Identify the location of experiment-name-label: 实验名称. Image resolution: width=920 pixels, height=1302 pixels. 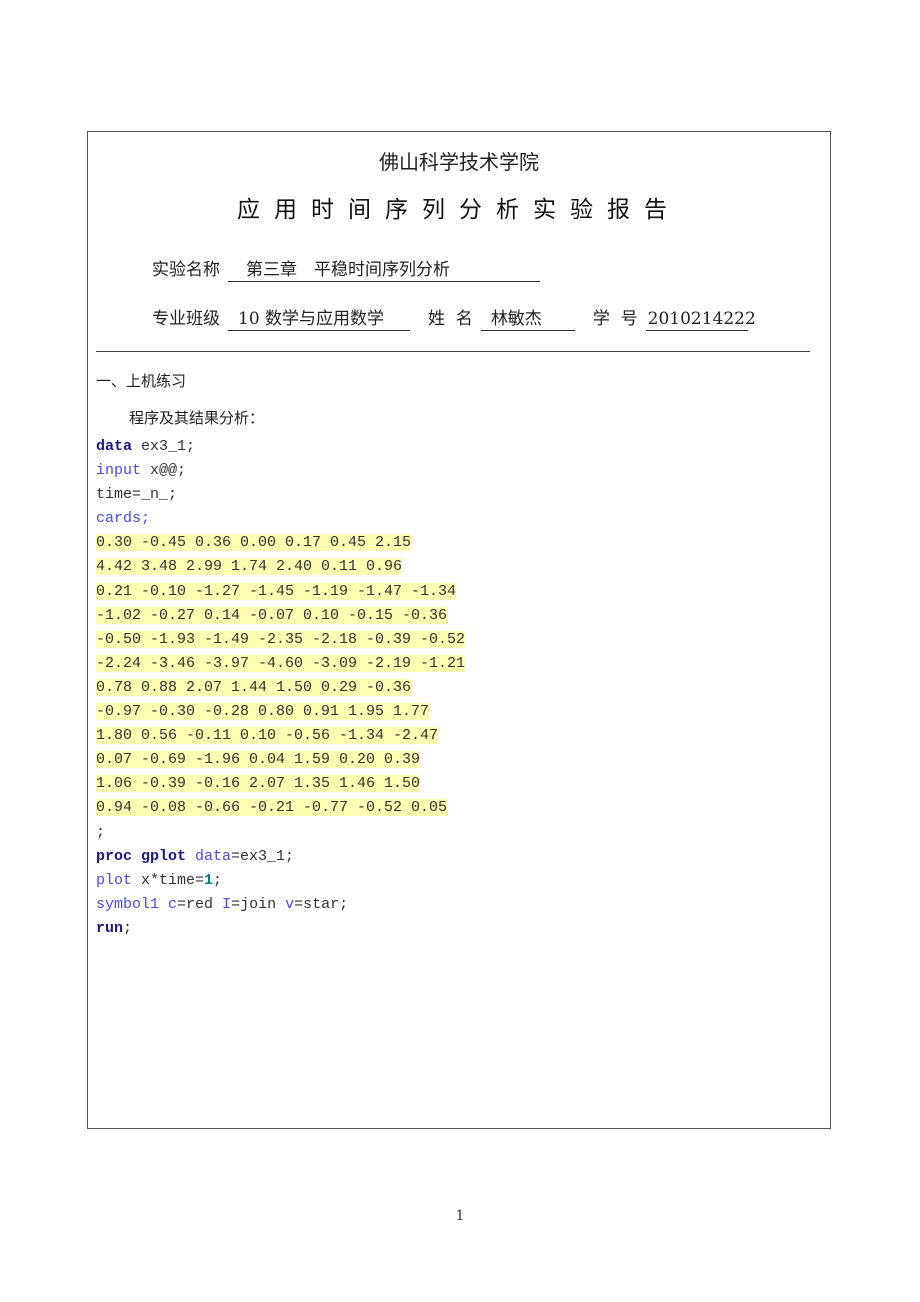
(186, 270).